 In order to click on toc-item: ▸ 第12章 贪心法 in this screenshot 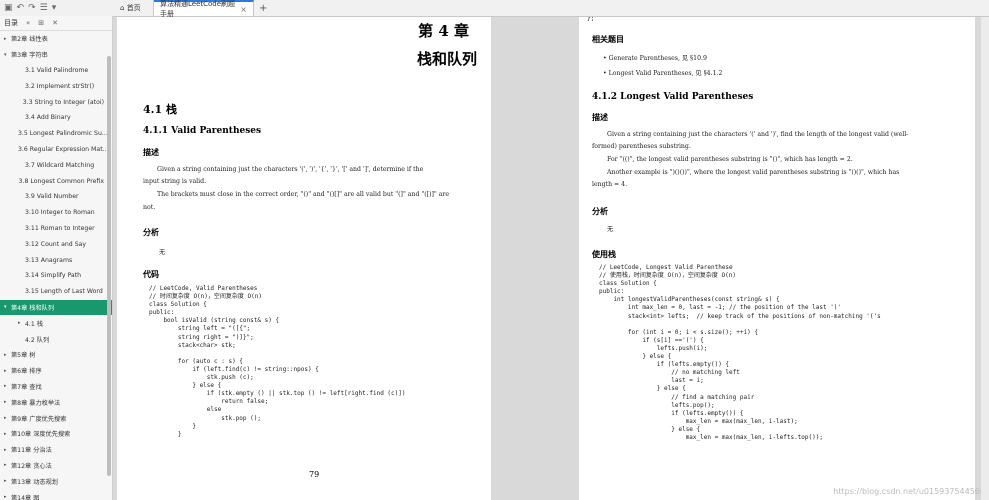, I will do `click(56, 466)`.